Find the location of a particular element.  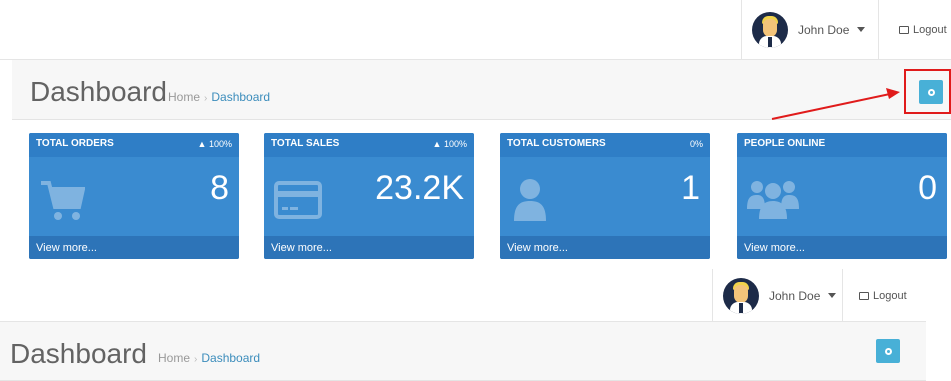

chevron-down-icon is located at coordinates (832, 295).